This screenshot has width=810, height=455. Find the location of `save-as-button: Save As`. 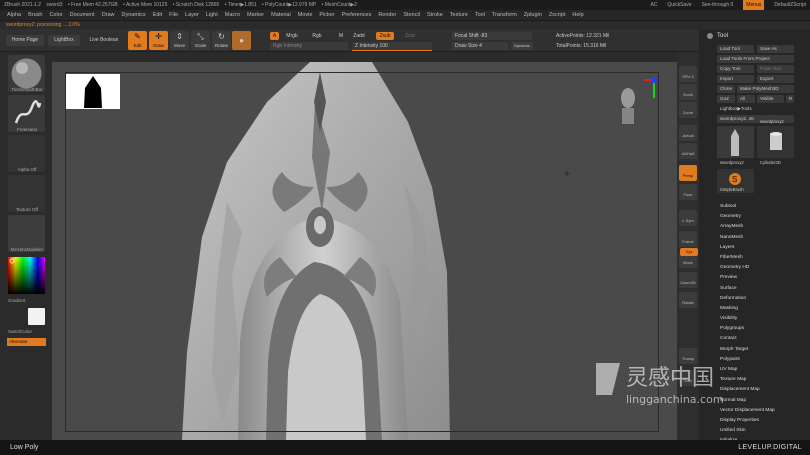

save-as-button: Save As is located at coordinates (775, 49).